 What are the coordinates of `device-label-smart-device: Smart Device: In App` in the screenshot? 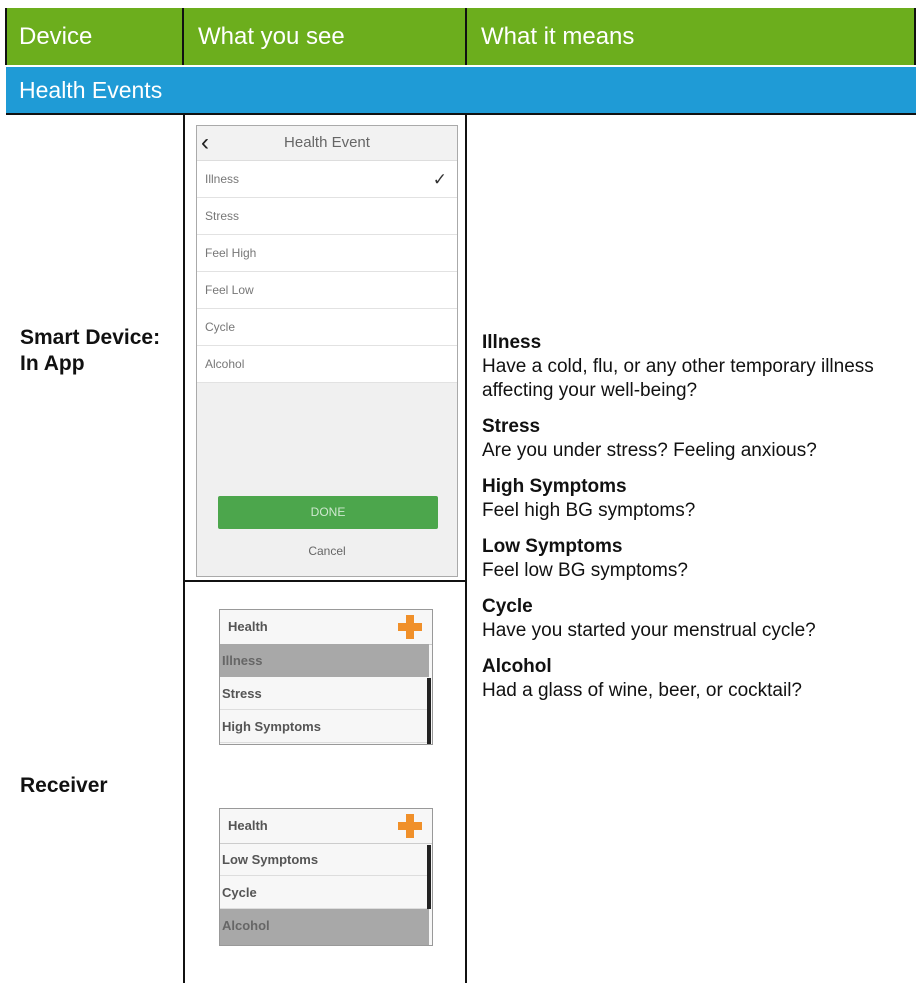 It's located at (90, 350).